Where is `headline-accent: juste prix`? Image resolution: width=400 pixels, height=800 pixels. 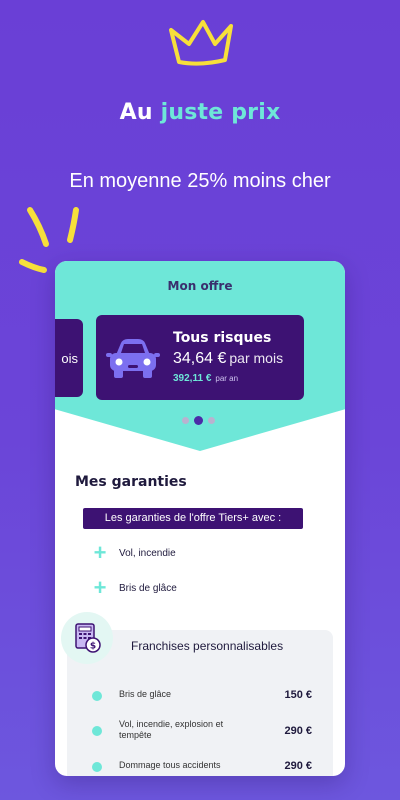 headline-accent: juste prix is located at coordinates (220, 112).